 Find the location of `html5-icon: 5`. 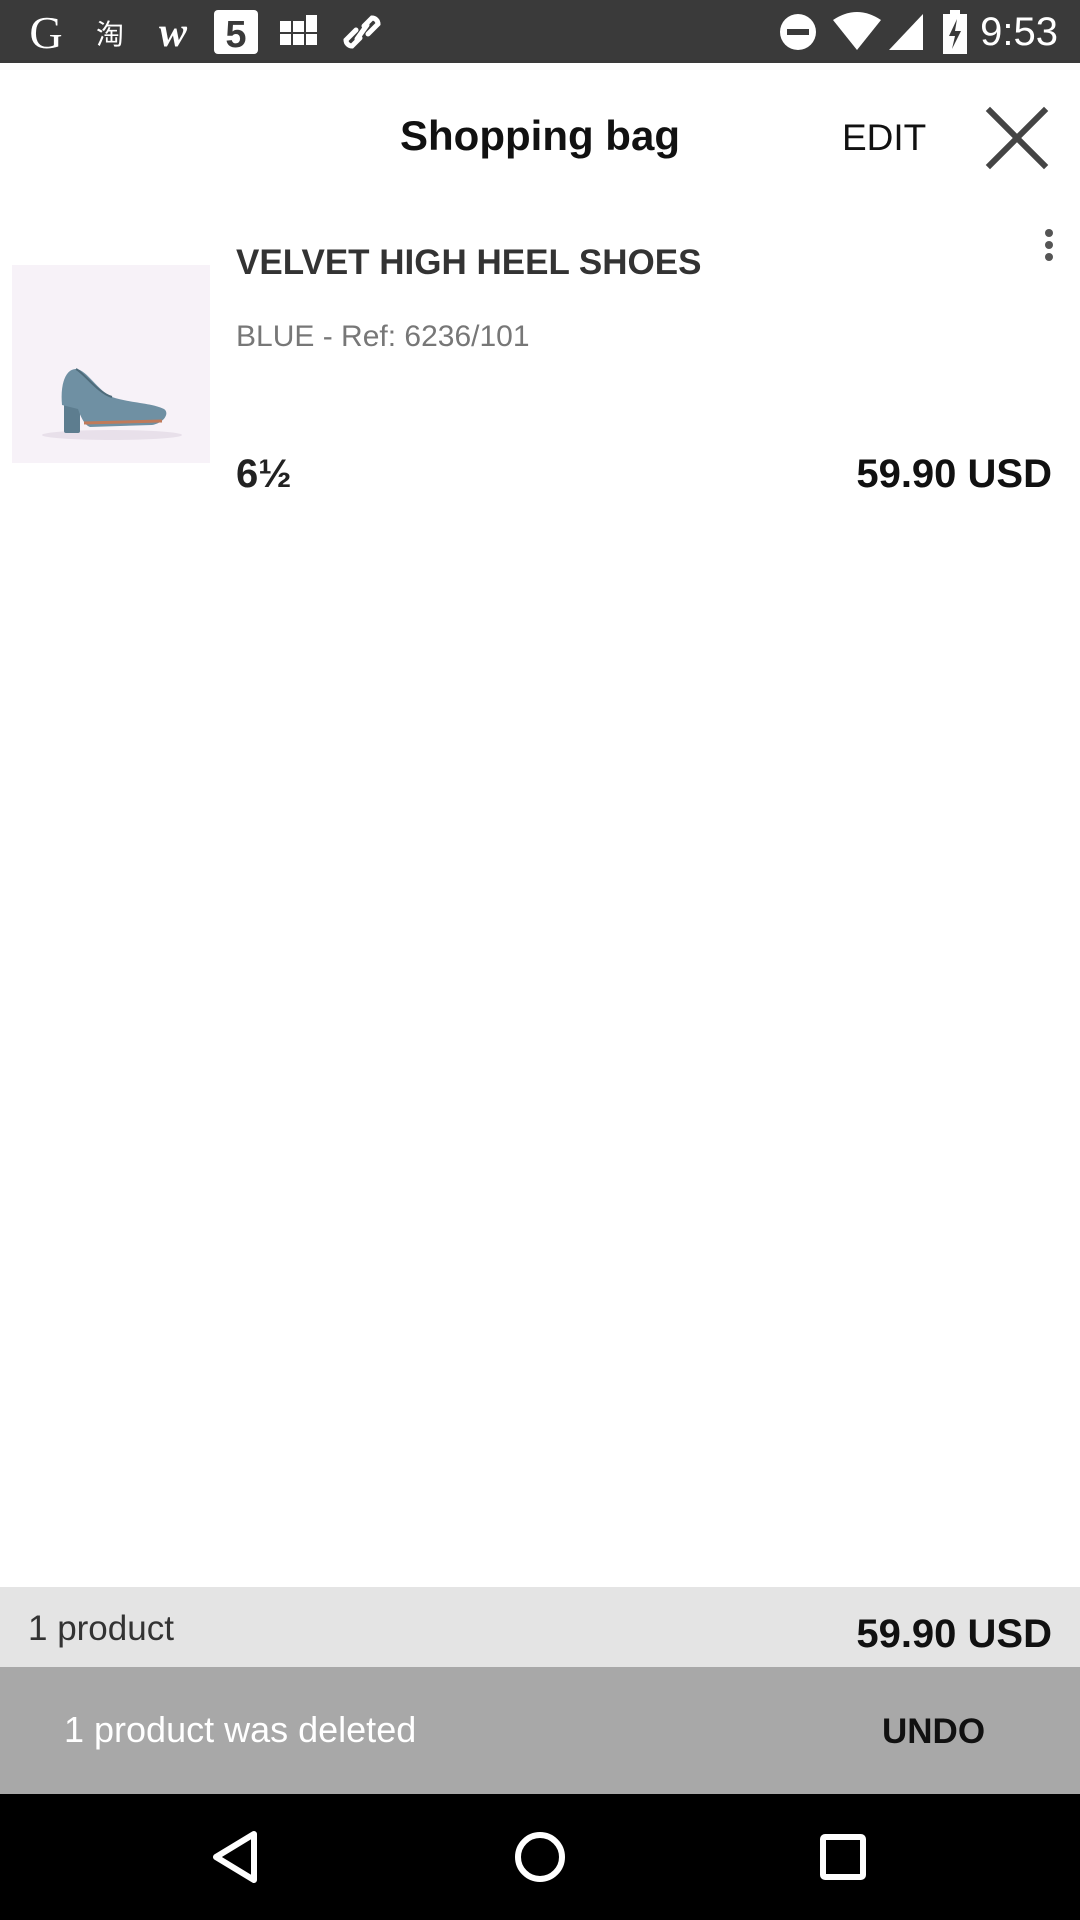

html5-icon: 5 is located at coordinates (236, 32).